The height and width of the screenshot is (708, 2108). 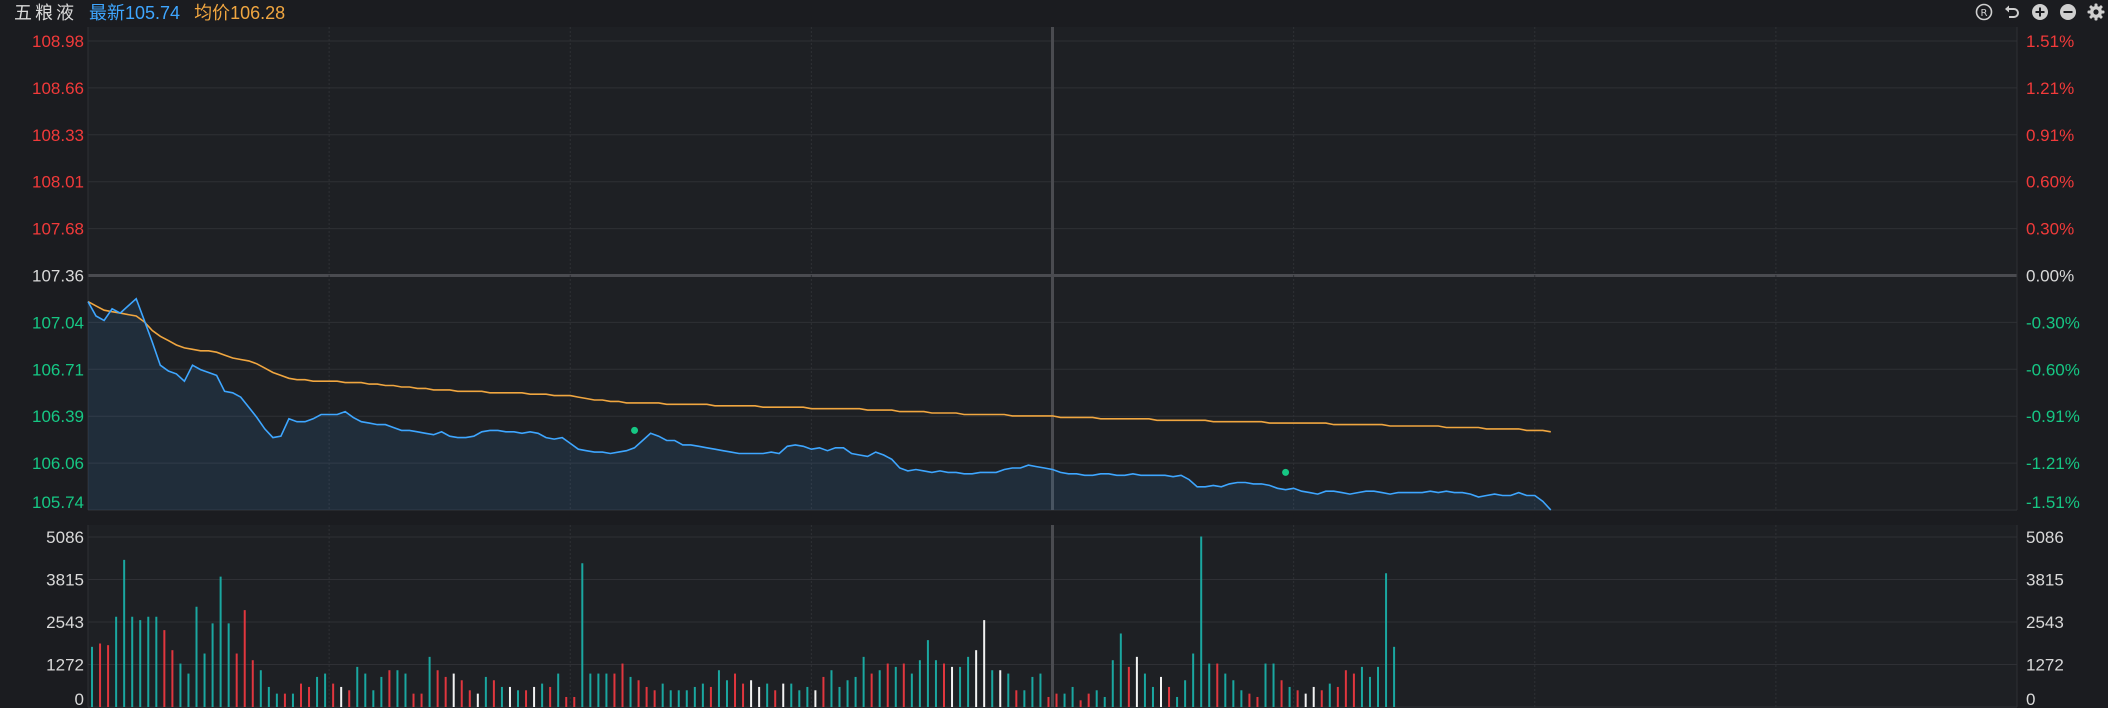 I want to click on percent-tick-label: 0.91%, so click(x=2050, y=135).